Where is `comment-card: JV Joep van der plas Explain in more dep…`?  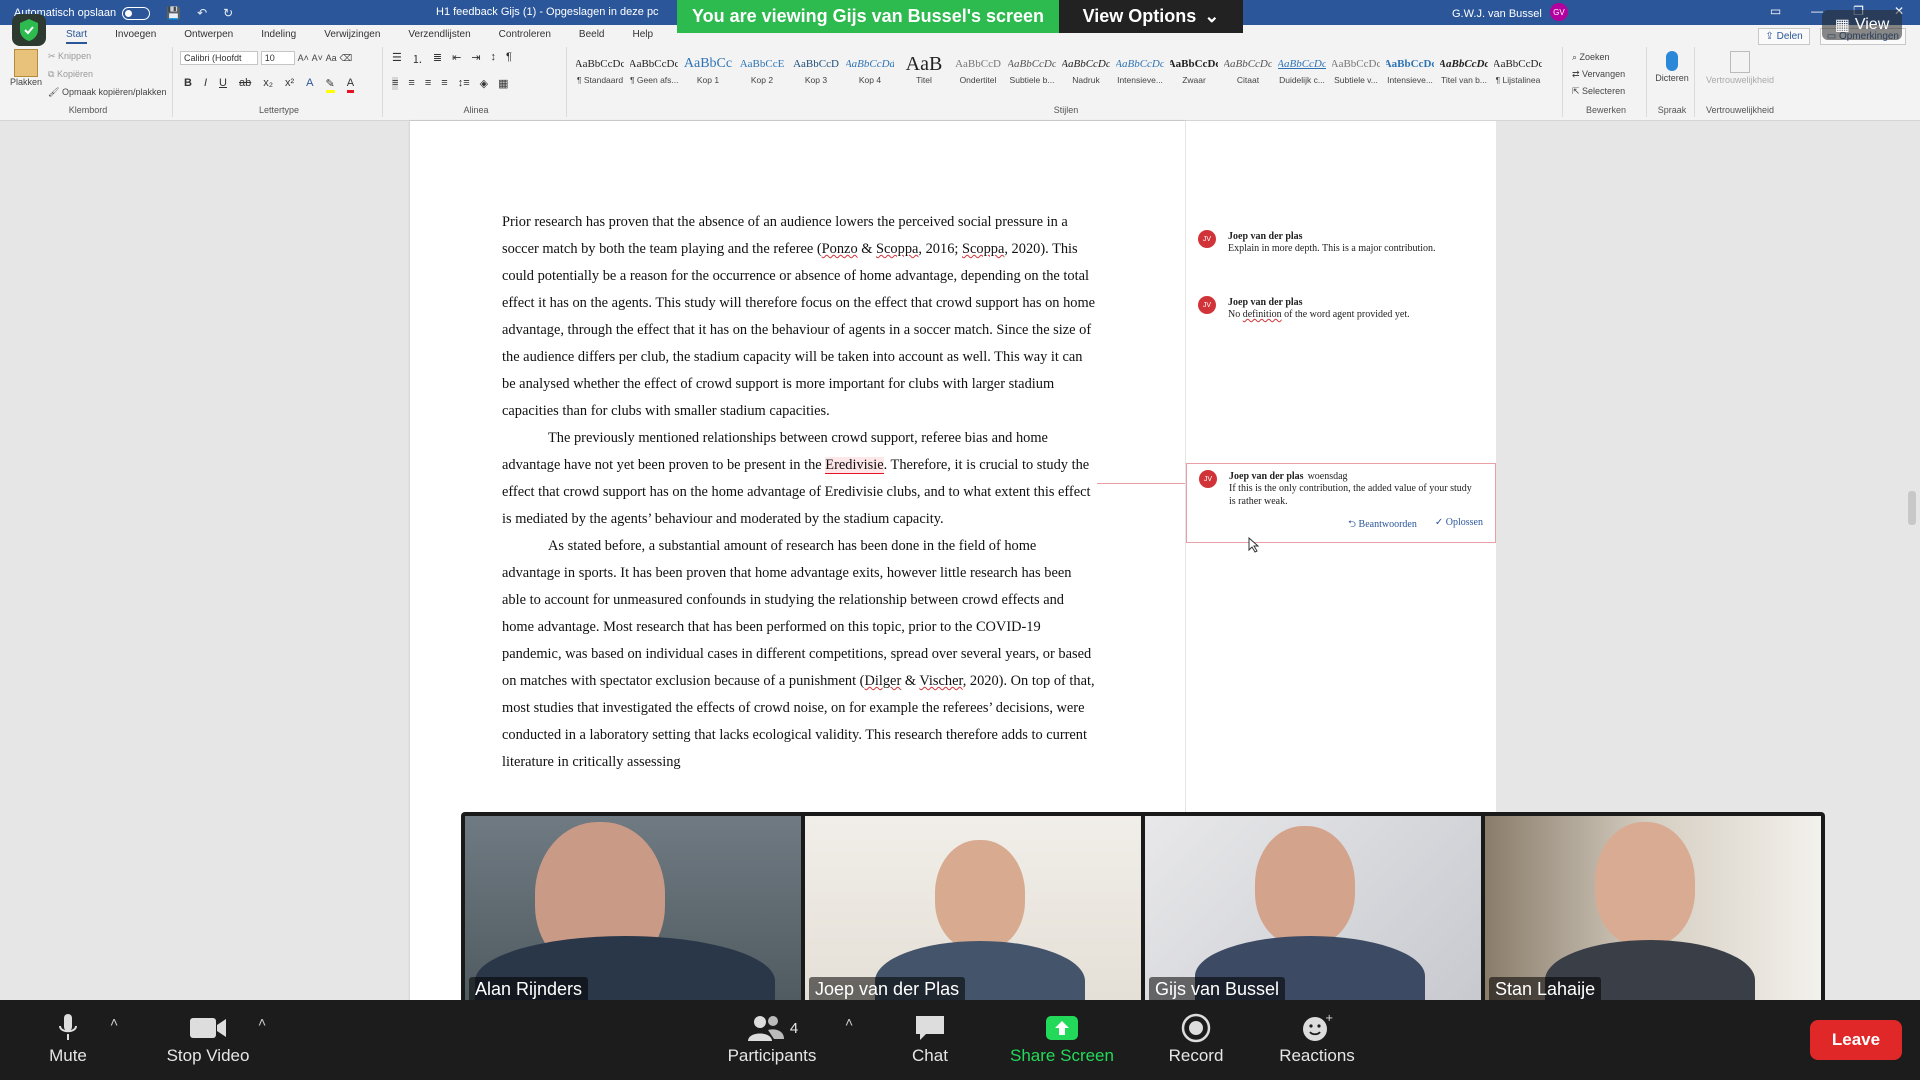 comment-card: JV Joep van der plas Explain in more dep… is located at coordinates (1338, 242).